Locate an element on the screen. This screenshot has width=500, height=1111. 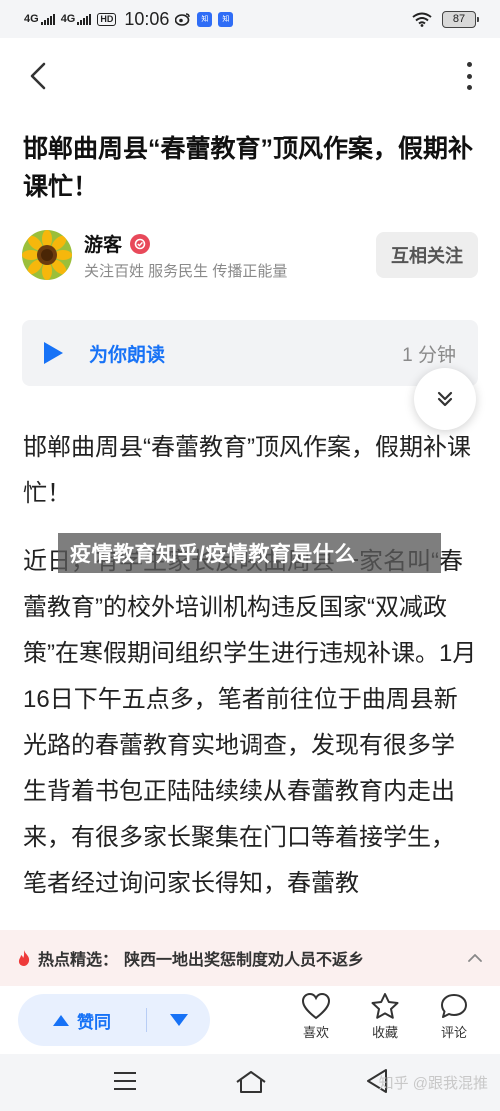
double-chevron-down-icon is located at coordinates (445, 399).